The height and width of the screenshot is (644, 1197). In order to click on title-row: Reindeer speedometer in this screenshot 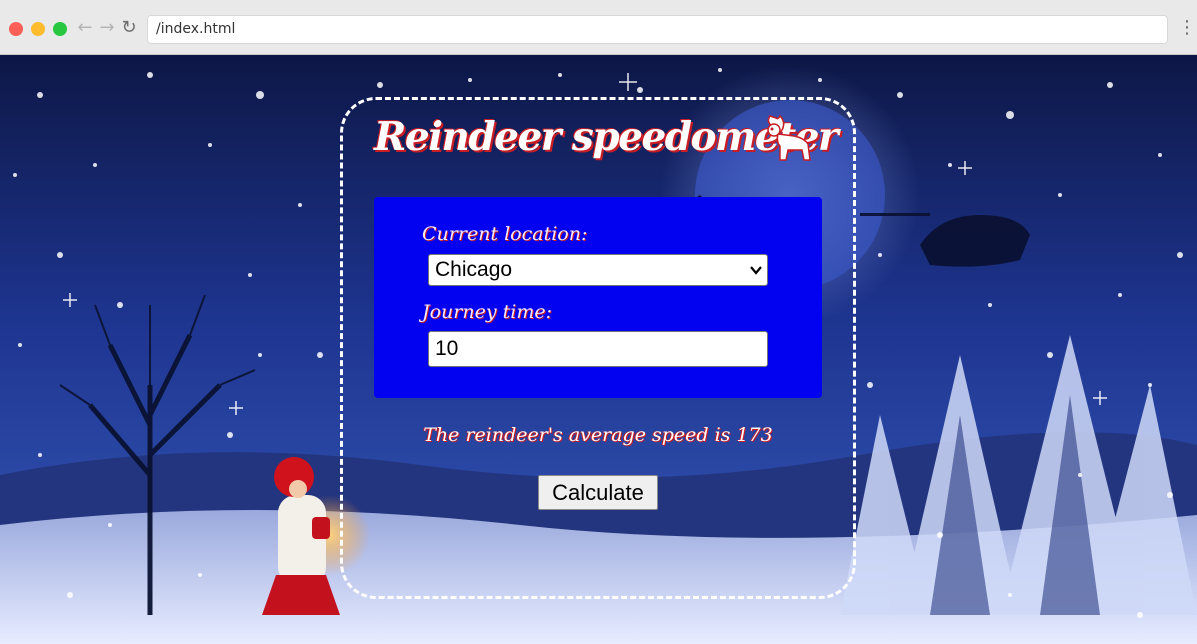, I will do `click(598, 138)`.